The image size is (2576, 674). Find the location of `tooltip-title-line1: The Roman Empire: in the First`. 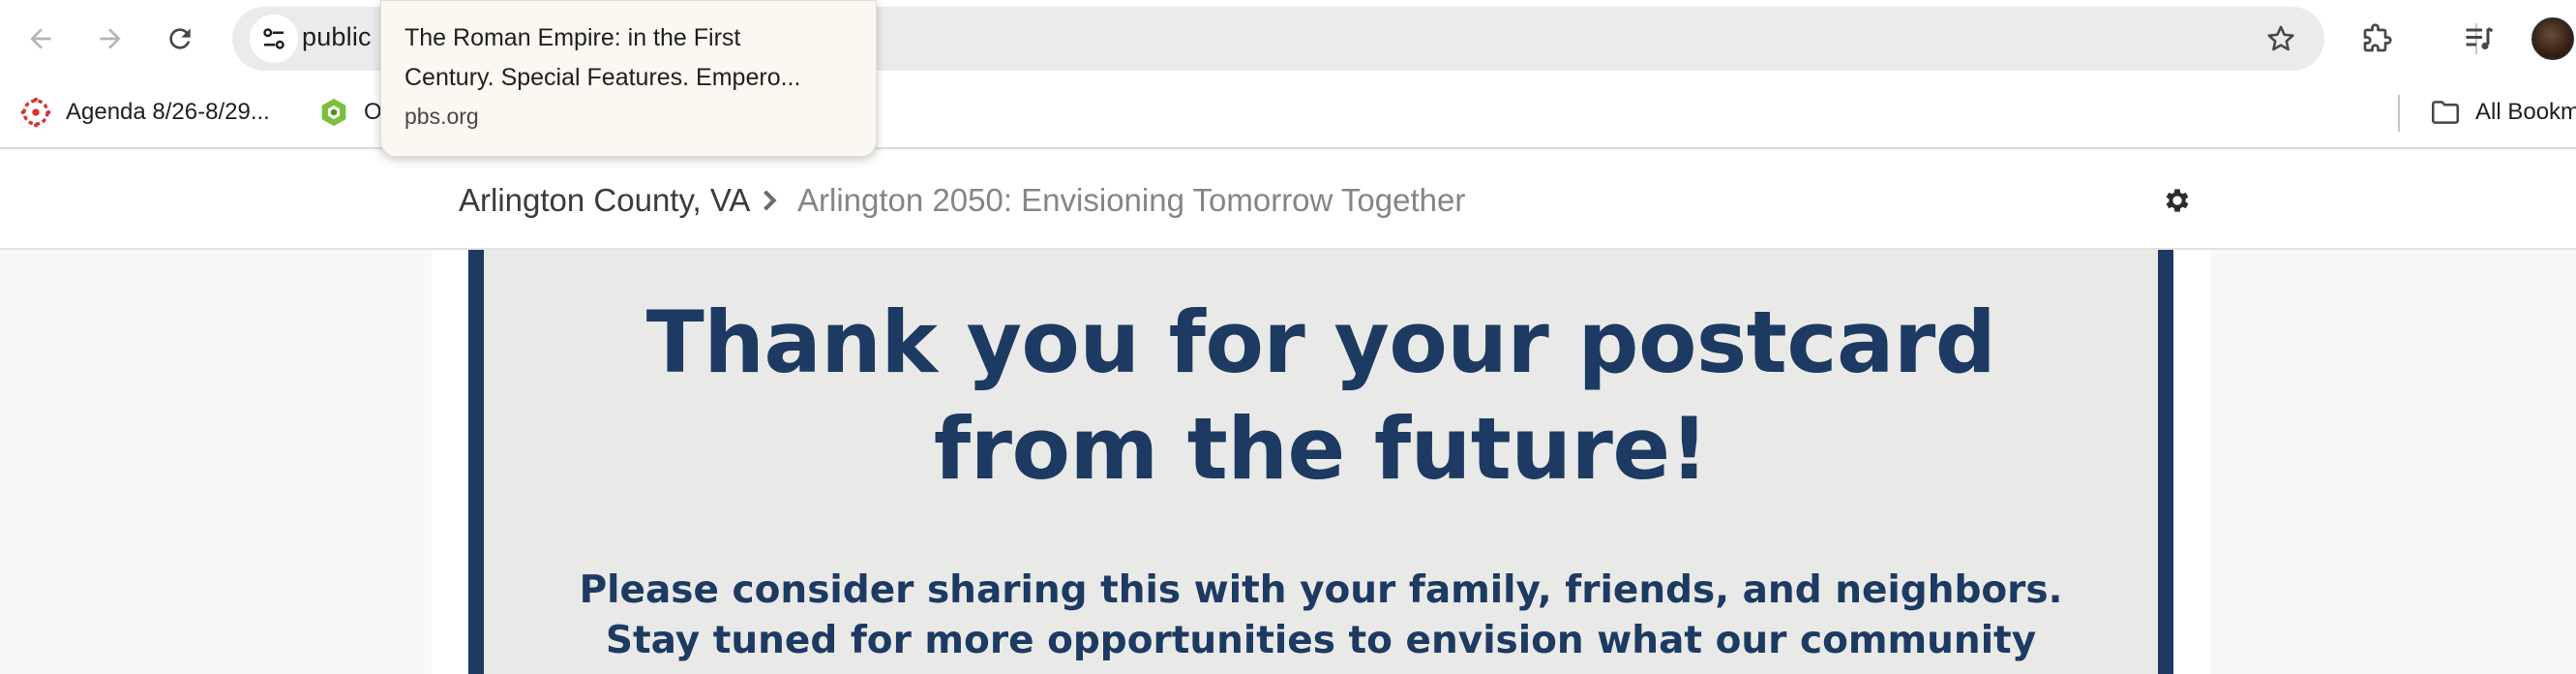

tooltip-title-line1: The Roman Empire: in the First is located at coordinates (572, 37).